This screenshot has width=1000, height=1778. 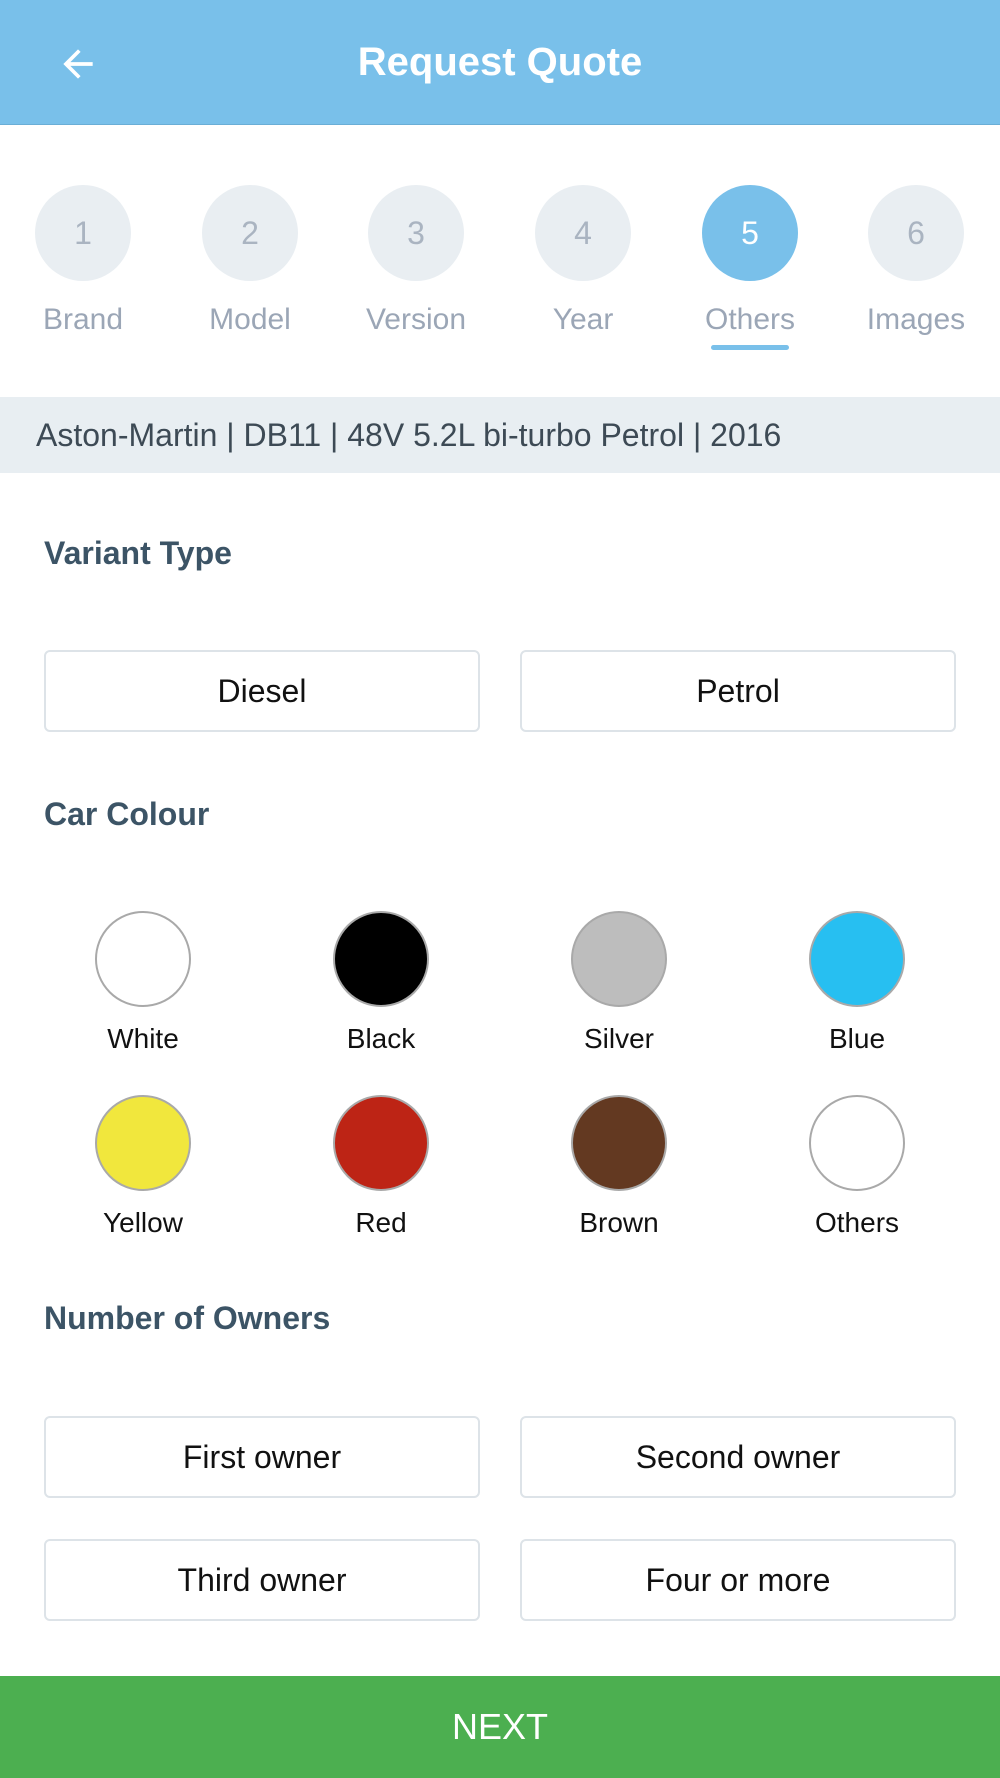 I want to click on back-button, so click(x=78, y=64).